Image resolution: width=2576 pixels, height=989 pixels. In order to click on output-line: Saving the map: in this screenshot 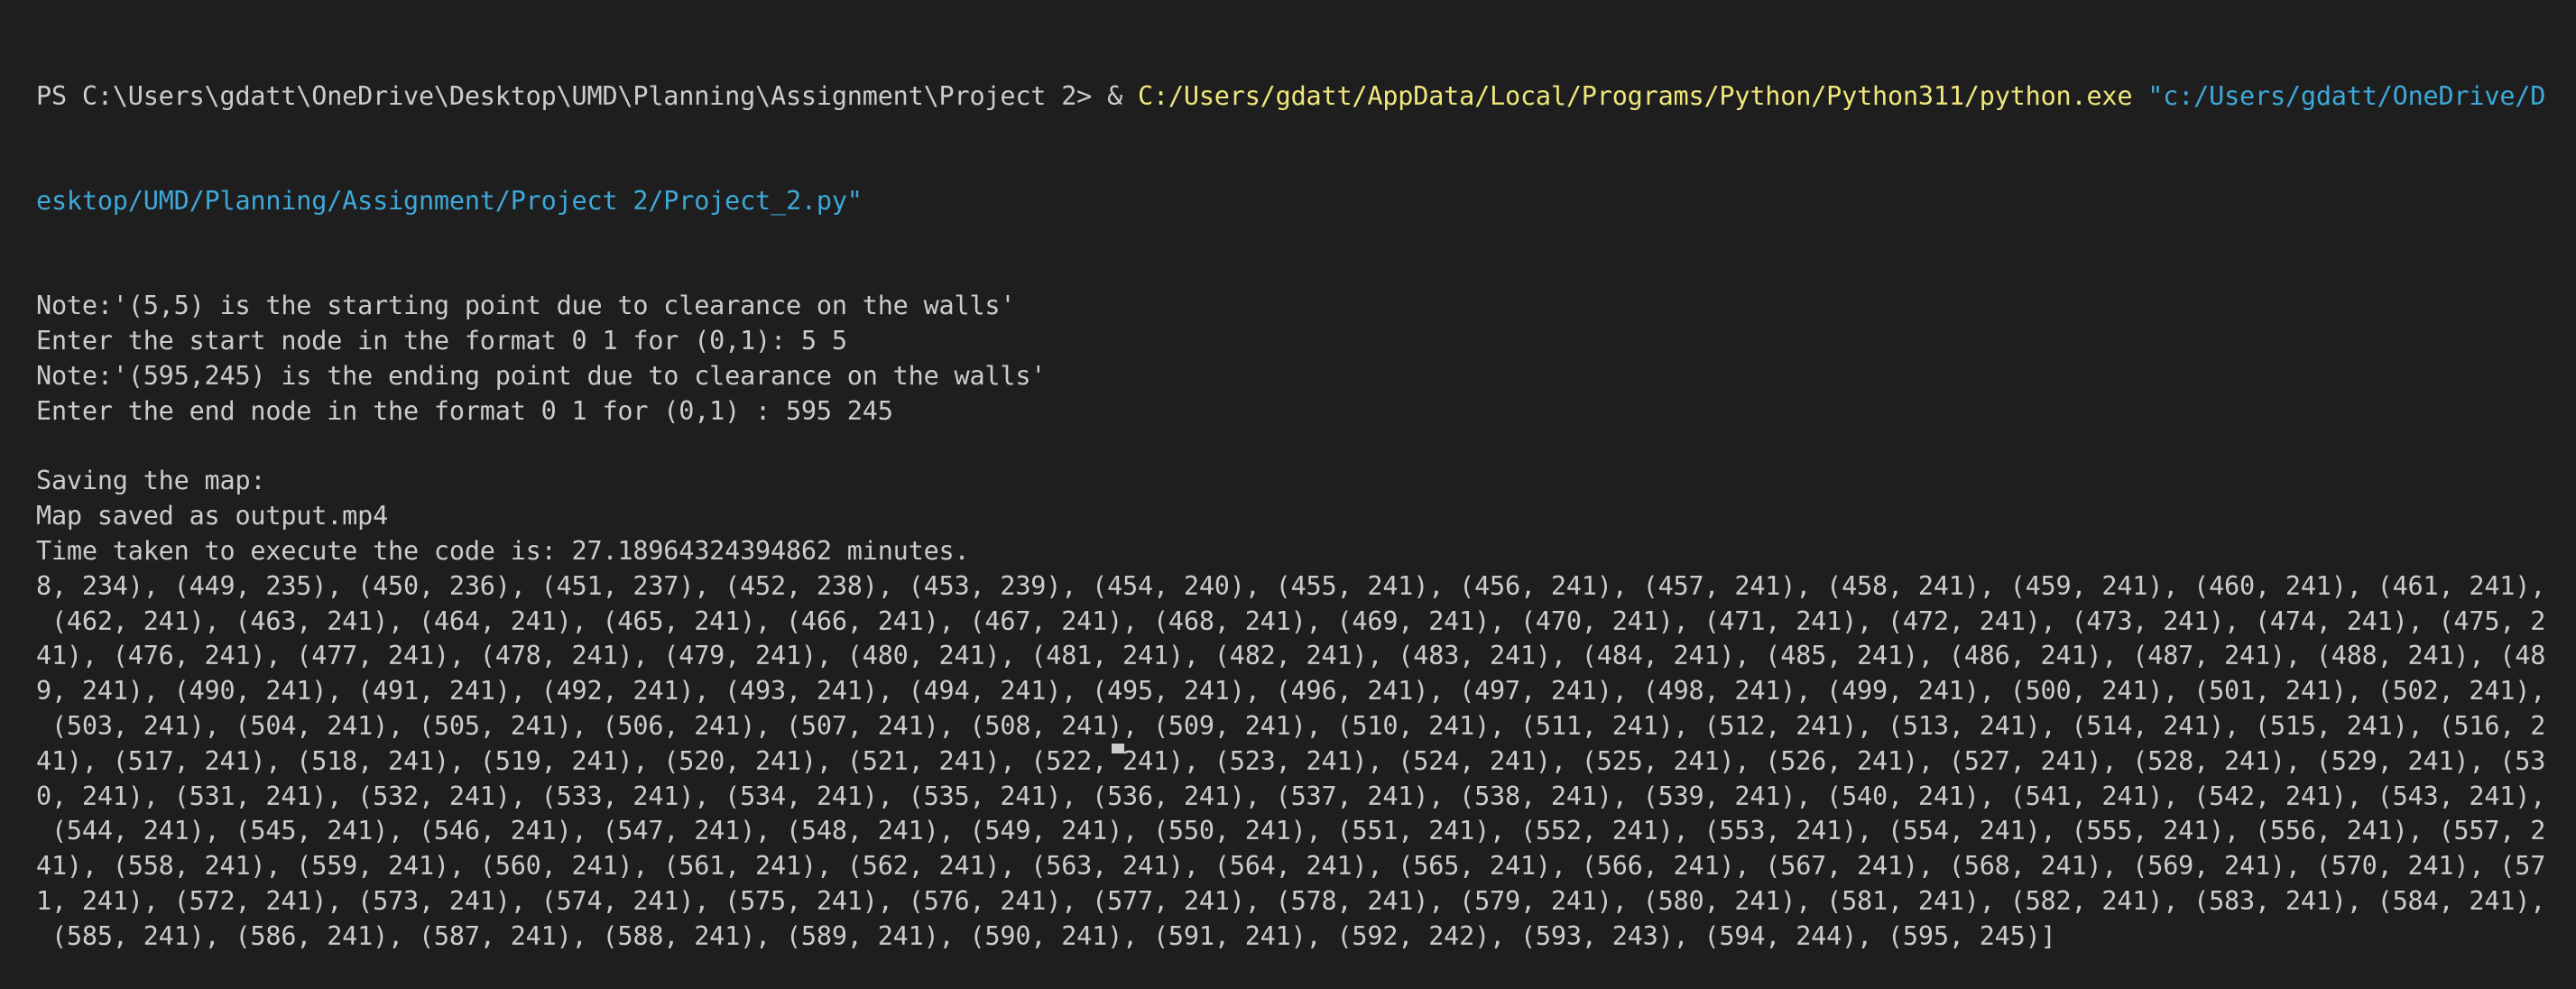, I will do `click(151, 481)`.